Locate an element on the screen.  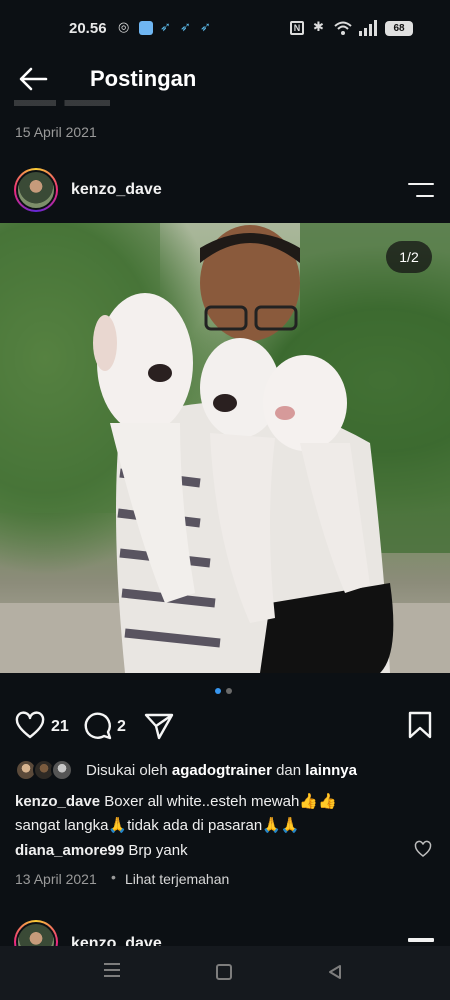
carousel-dot-active is located at coordinates (218, 691).